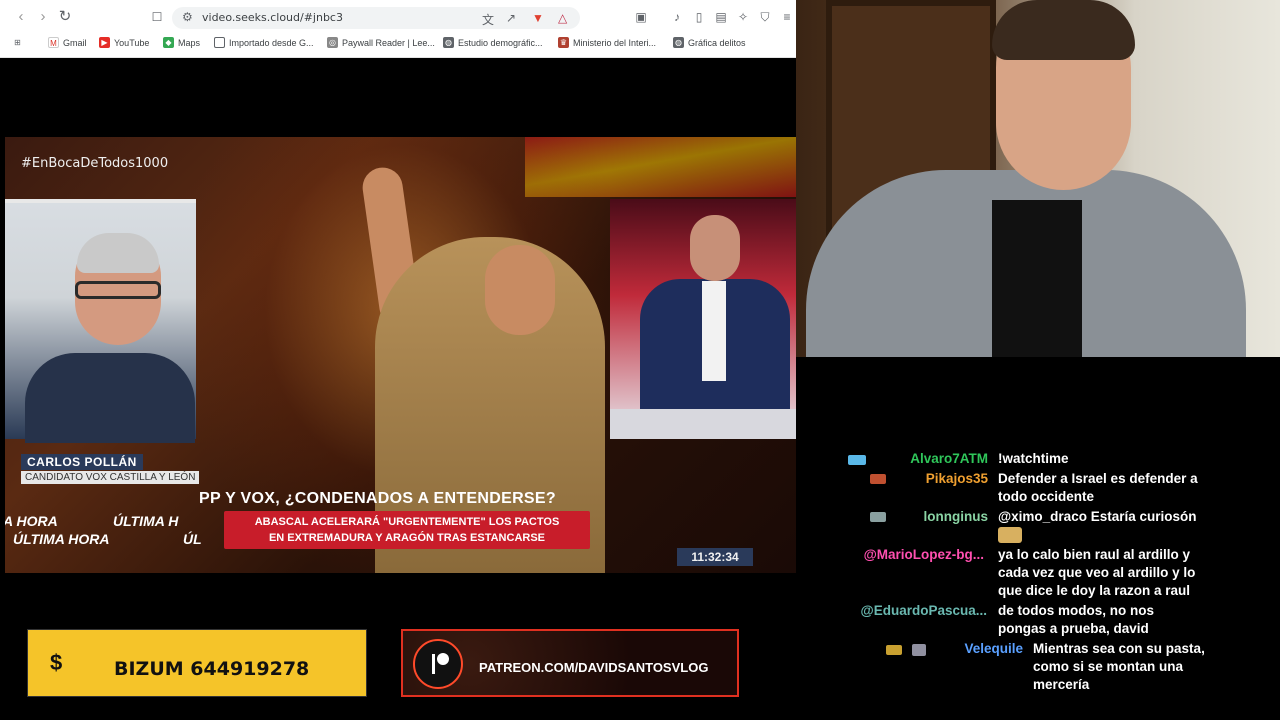 This screenshot has height=720, width=1280. I want to click on ticker-text: A HORA, so click(31, 521).